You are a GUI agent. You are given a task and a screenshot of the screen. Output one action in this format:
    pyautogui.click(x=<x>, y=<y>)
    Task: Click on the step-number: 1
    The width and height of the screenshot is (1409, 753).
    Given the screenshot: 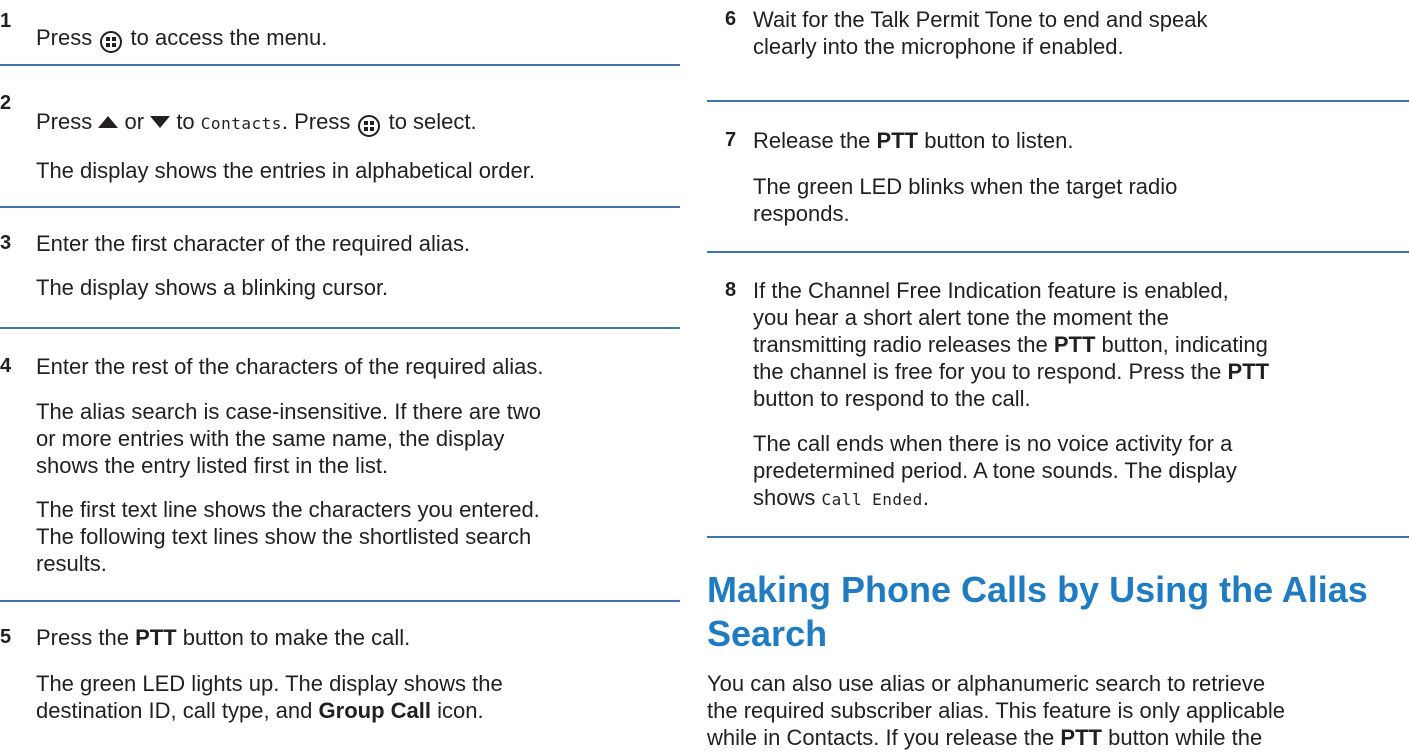 What is the action you would take?
    pyautogui.click(x=6, y=21)
    